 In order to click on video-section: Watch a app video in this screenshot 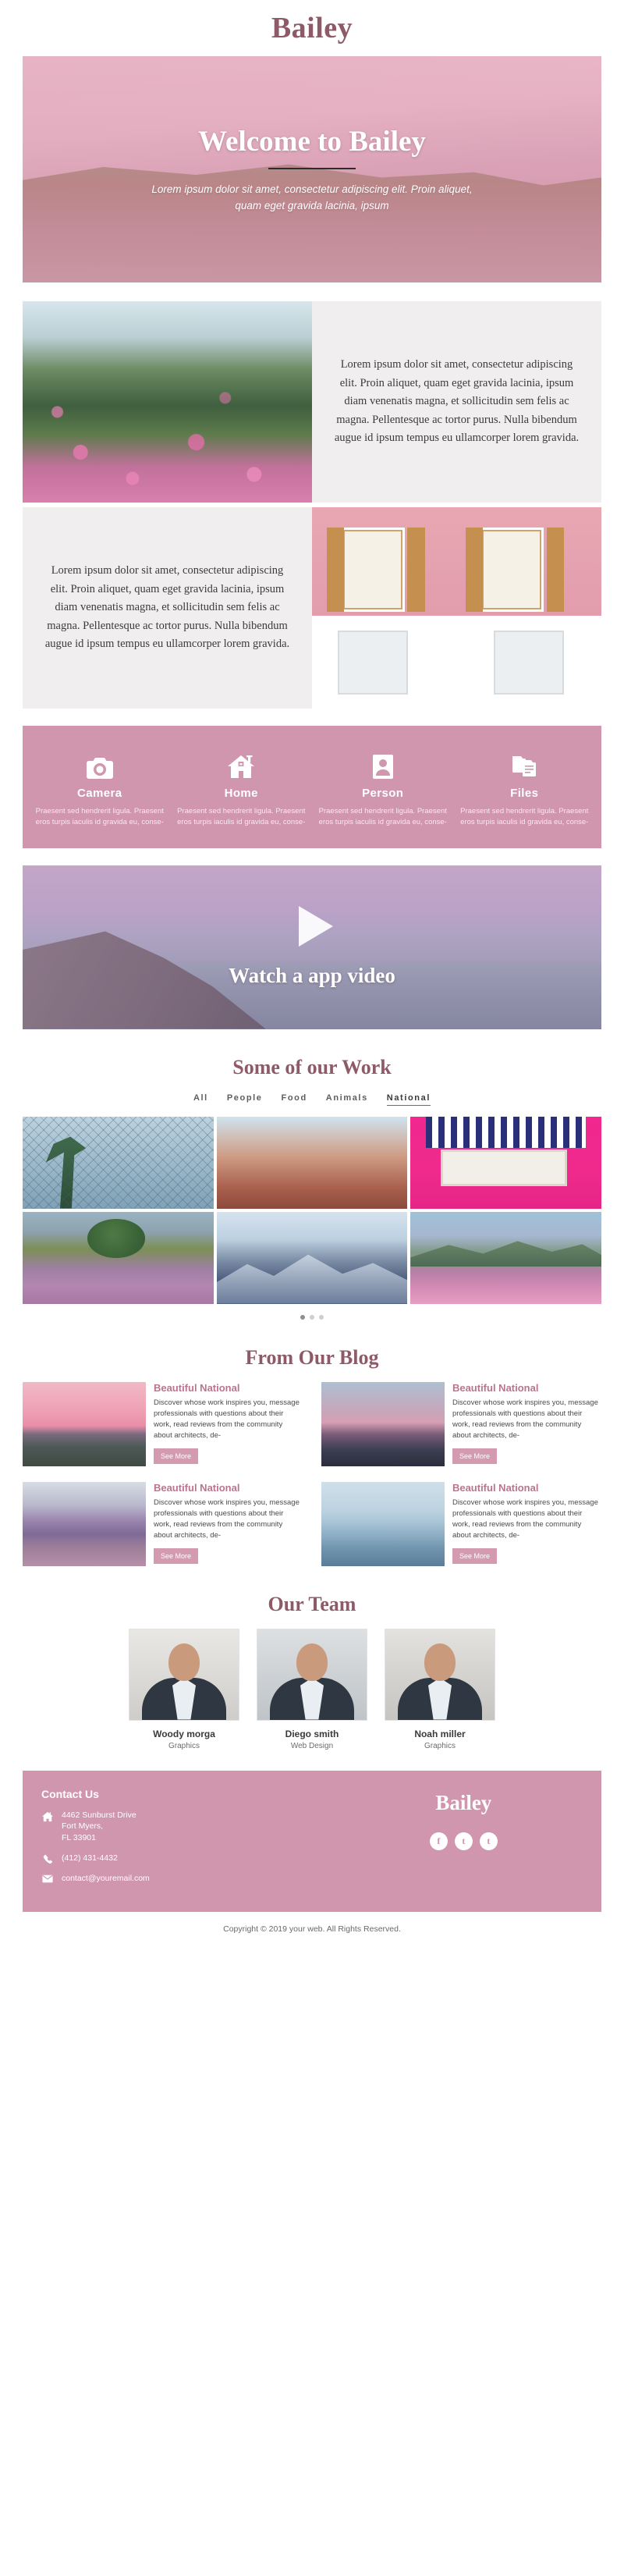, I will do `click(312, 947)`.